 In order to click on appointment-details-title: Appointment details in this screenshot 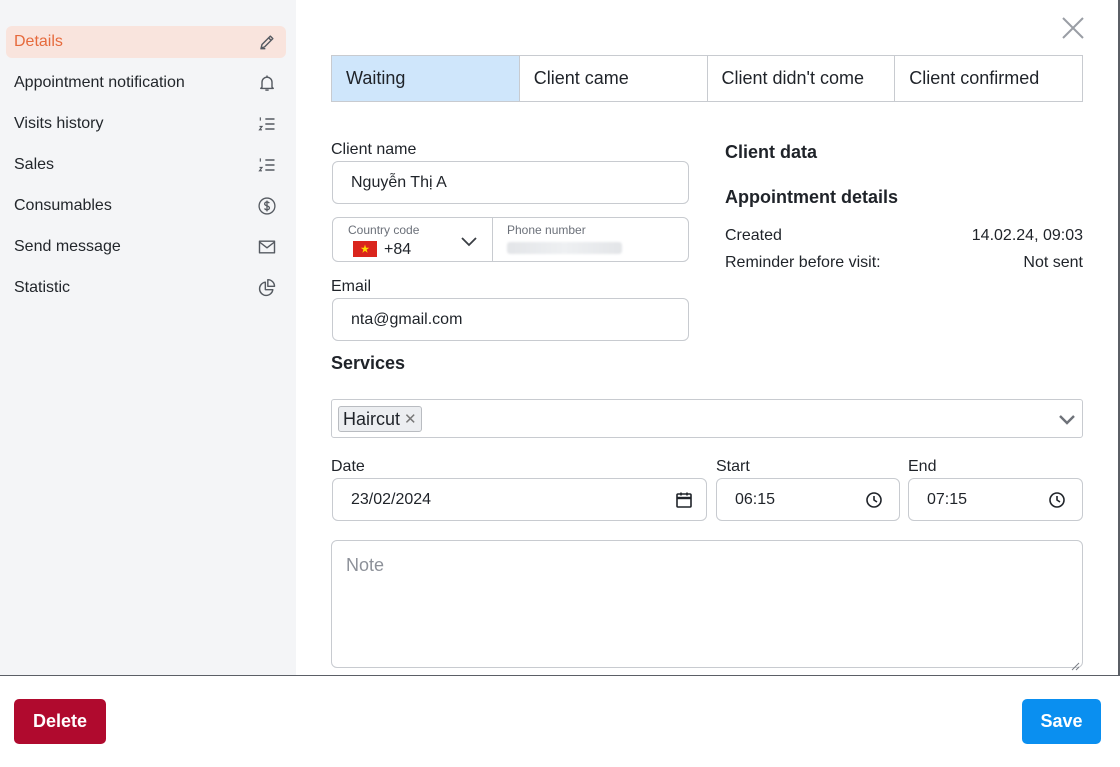, I will do `click(812, 197)`.